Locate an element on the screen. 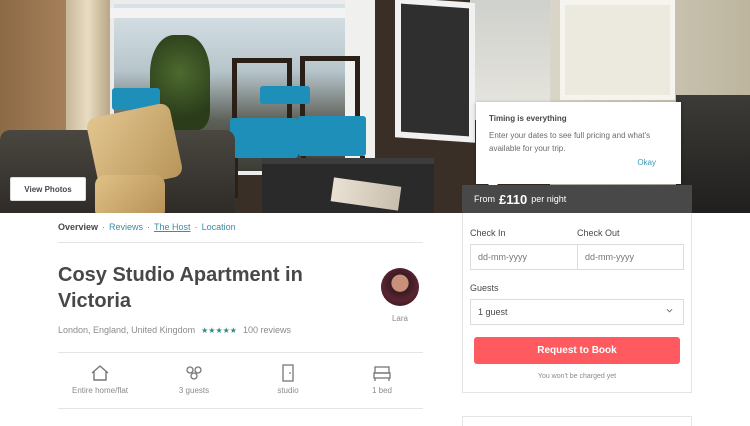  bed-icon is located at coordinates (382, 373).